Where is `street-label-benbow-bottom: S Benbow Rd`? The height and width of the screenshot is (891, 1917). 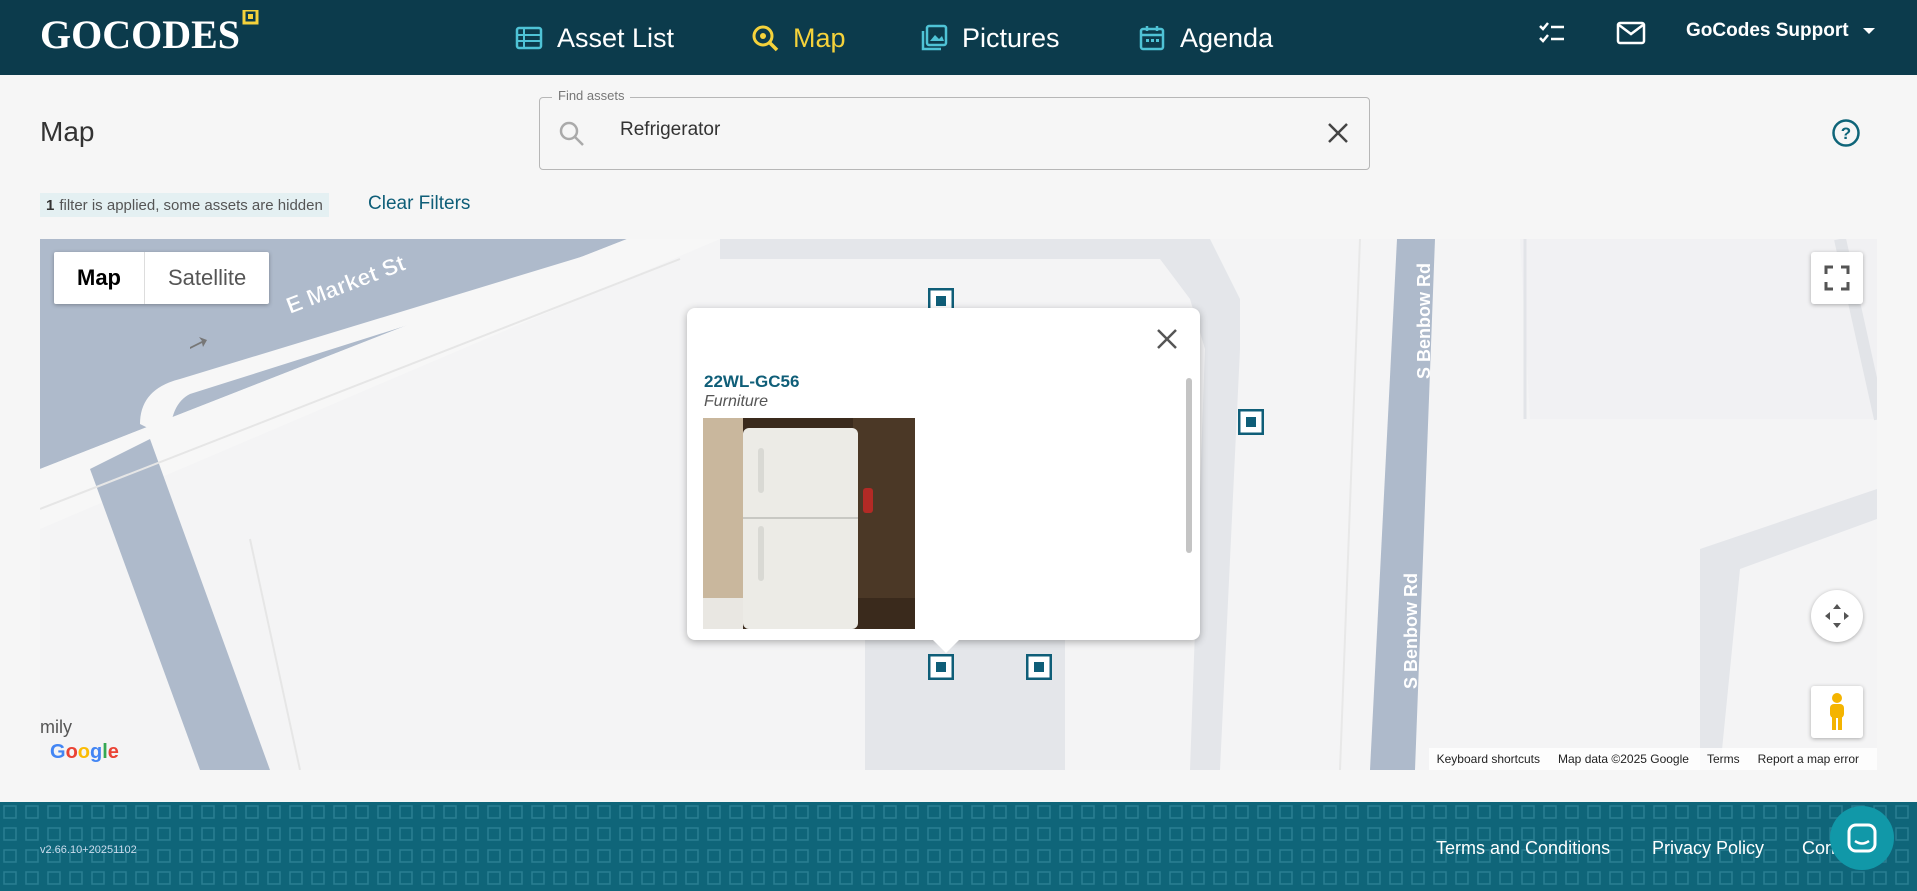
street-label-benbow-bottom: S Benbow Rd is located at coordinates (1411, 631).